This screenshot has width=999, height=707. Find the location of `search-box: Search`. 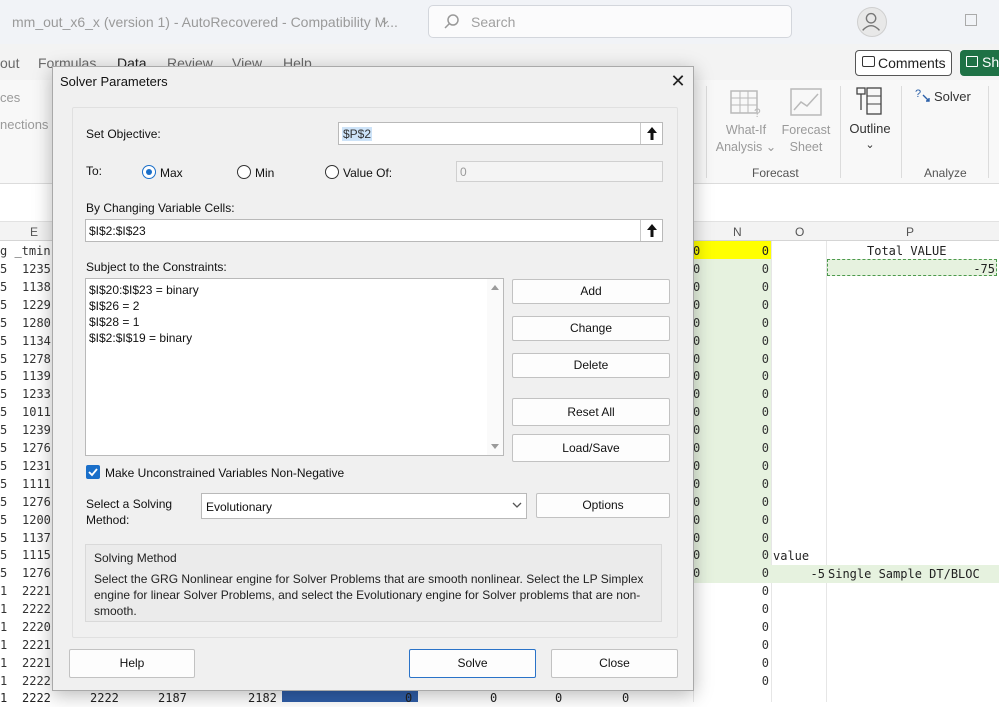

search-box: Search is located at coordinates (610, 21).